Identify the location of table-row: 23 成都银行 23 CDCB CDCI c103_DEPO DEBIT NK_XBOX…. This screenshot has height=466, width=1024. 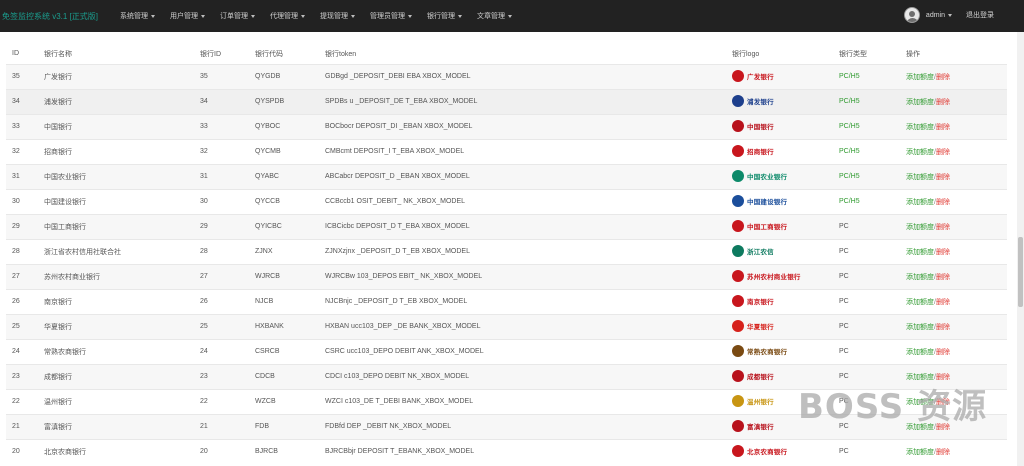
(506, 376).